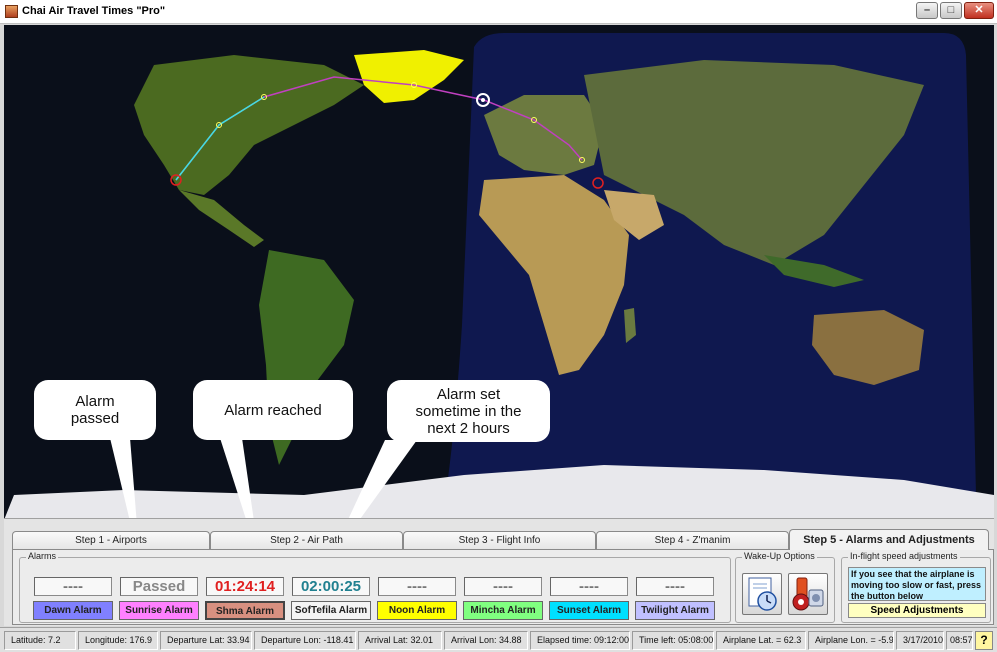 The height and width of the screenshot is (652, 997). Describe the element at coordinates (503, 610) in the screenshot. I see `mincha-alarm-button: Mincha Alarm` at that location.